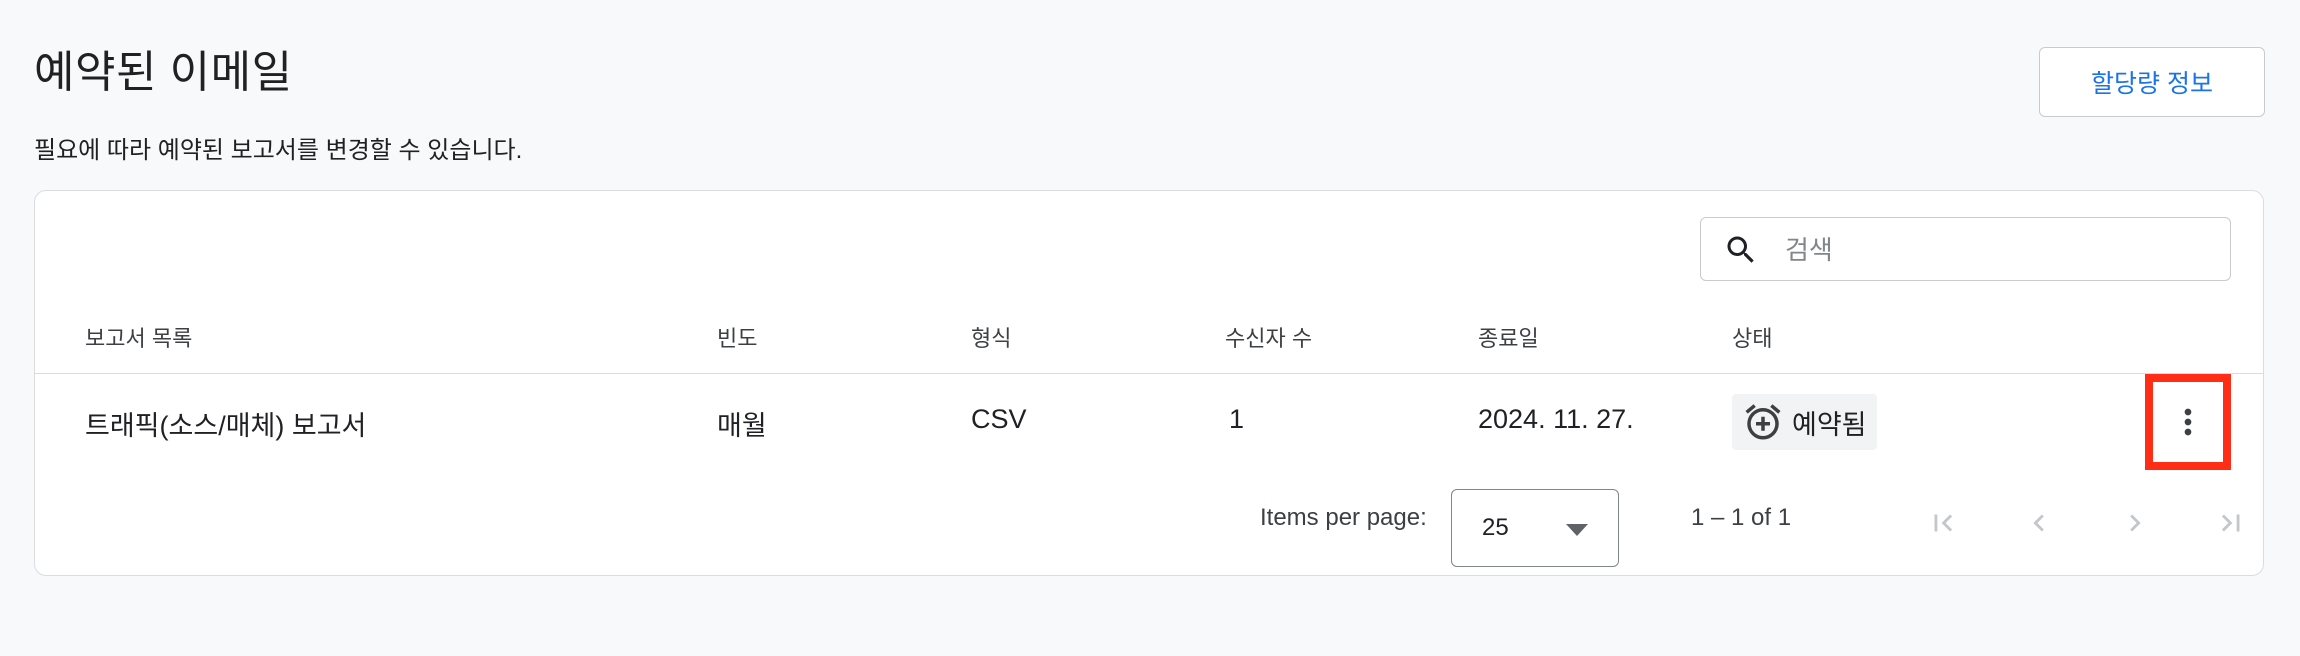 The height and width of the screenshot is (656, 2300). Describe the element at coordinates (999, 419) in the screenshot. I see `format-cell: CSV` at that location.